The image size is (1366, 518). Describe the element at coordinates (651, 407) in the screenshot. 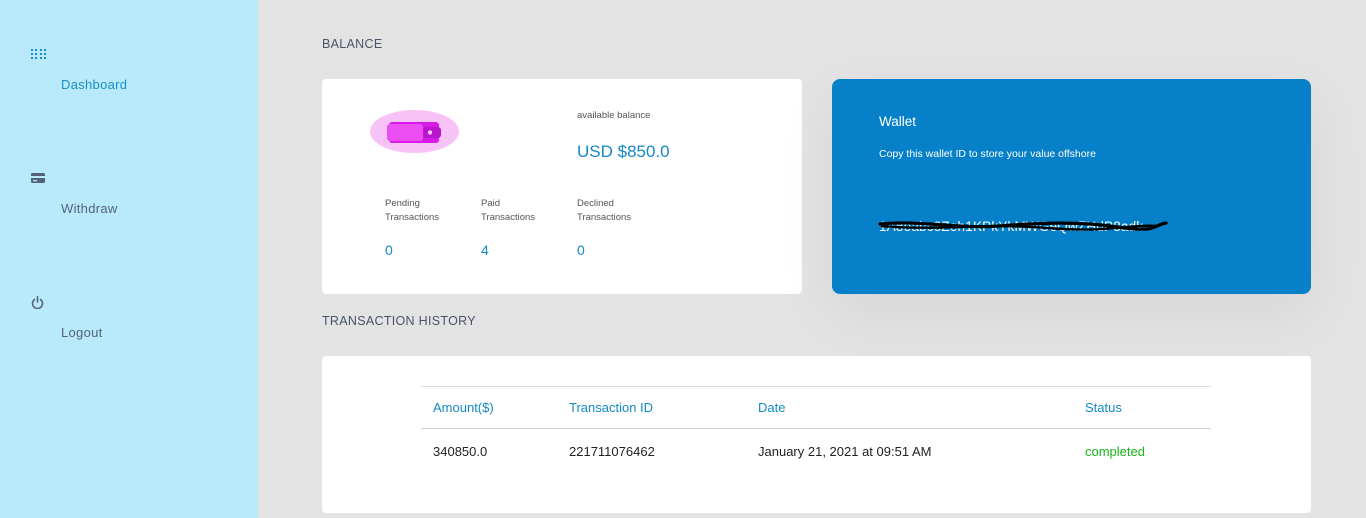

I see `column-header-transaction-id: Transaction ID` at that location.